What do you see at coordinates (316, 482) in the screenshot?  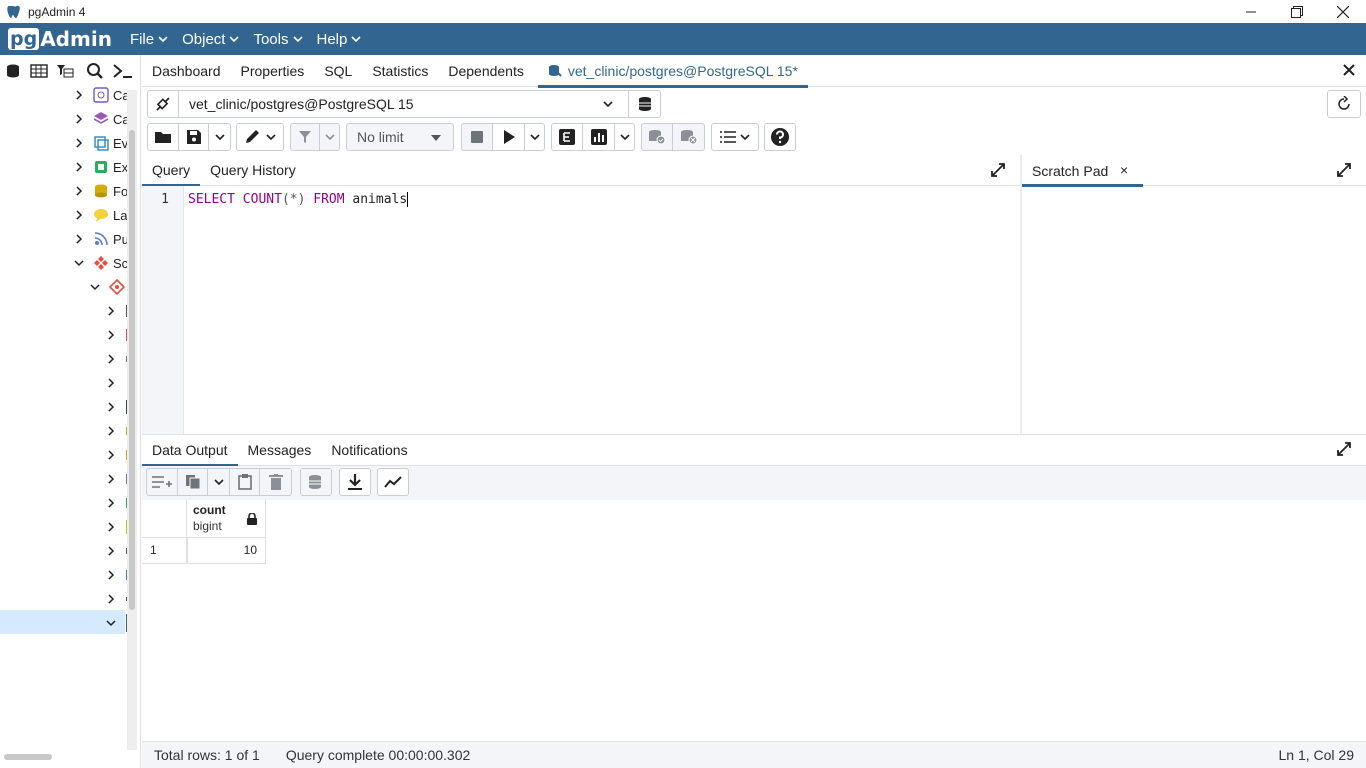 I see `save-data-button` at bounding box center [316, 482].